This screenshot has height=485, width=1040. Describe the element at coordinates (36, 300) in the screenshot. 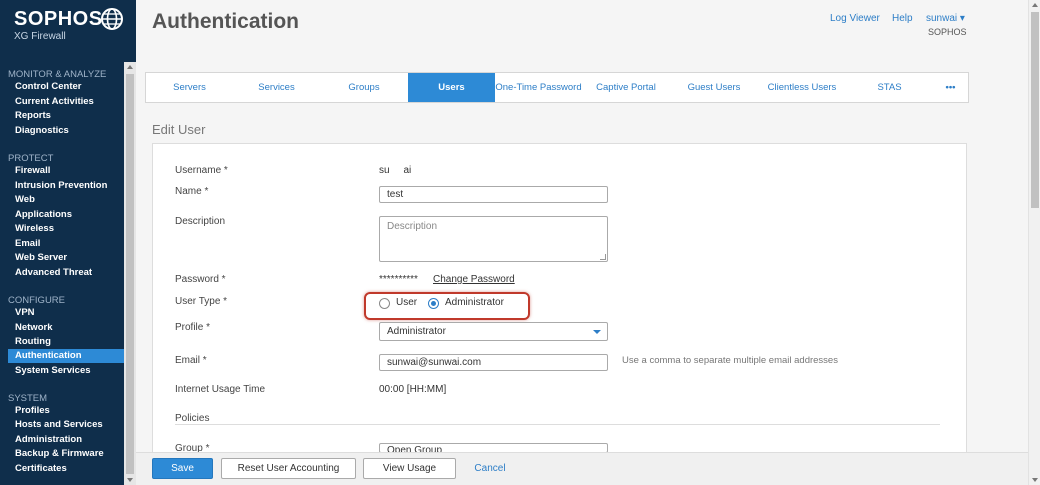

I see `nav-section-title: CONFIGURE` at that location.